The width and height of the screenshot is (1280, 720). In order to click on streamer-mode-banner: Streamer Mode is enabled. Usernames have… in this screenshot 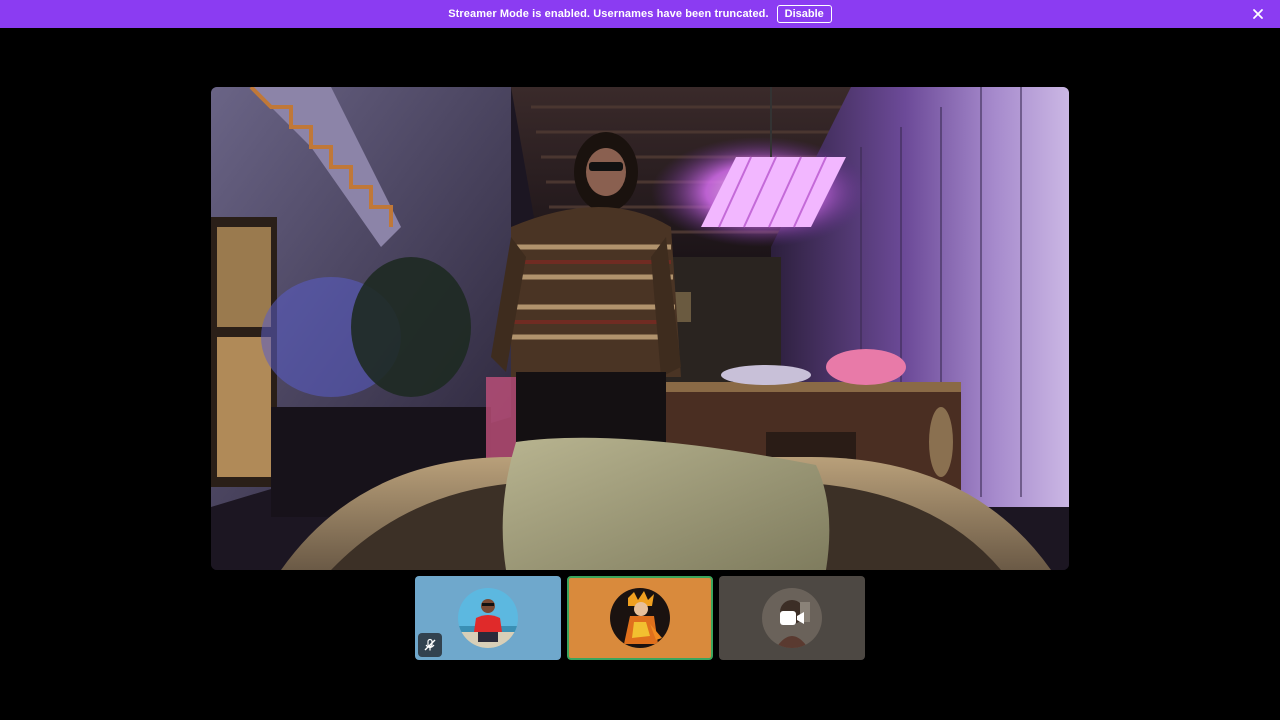, I will do `click(640, 14)`.